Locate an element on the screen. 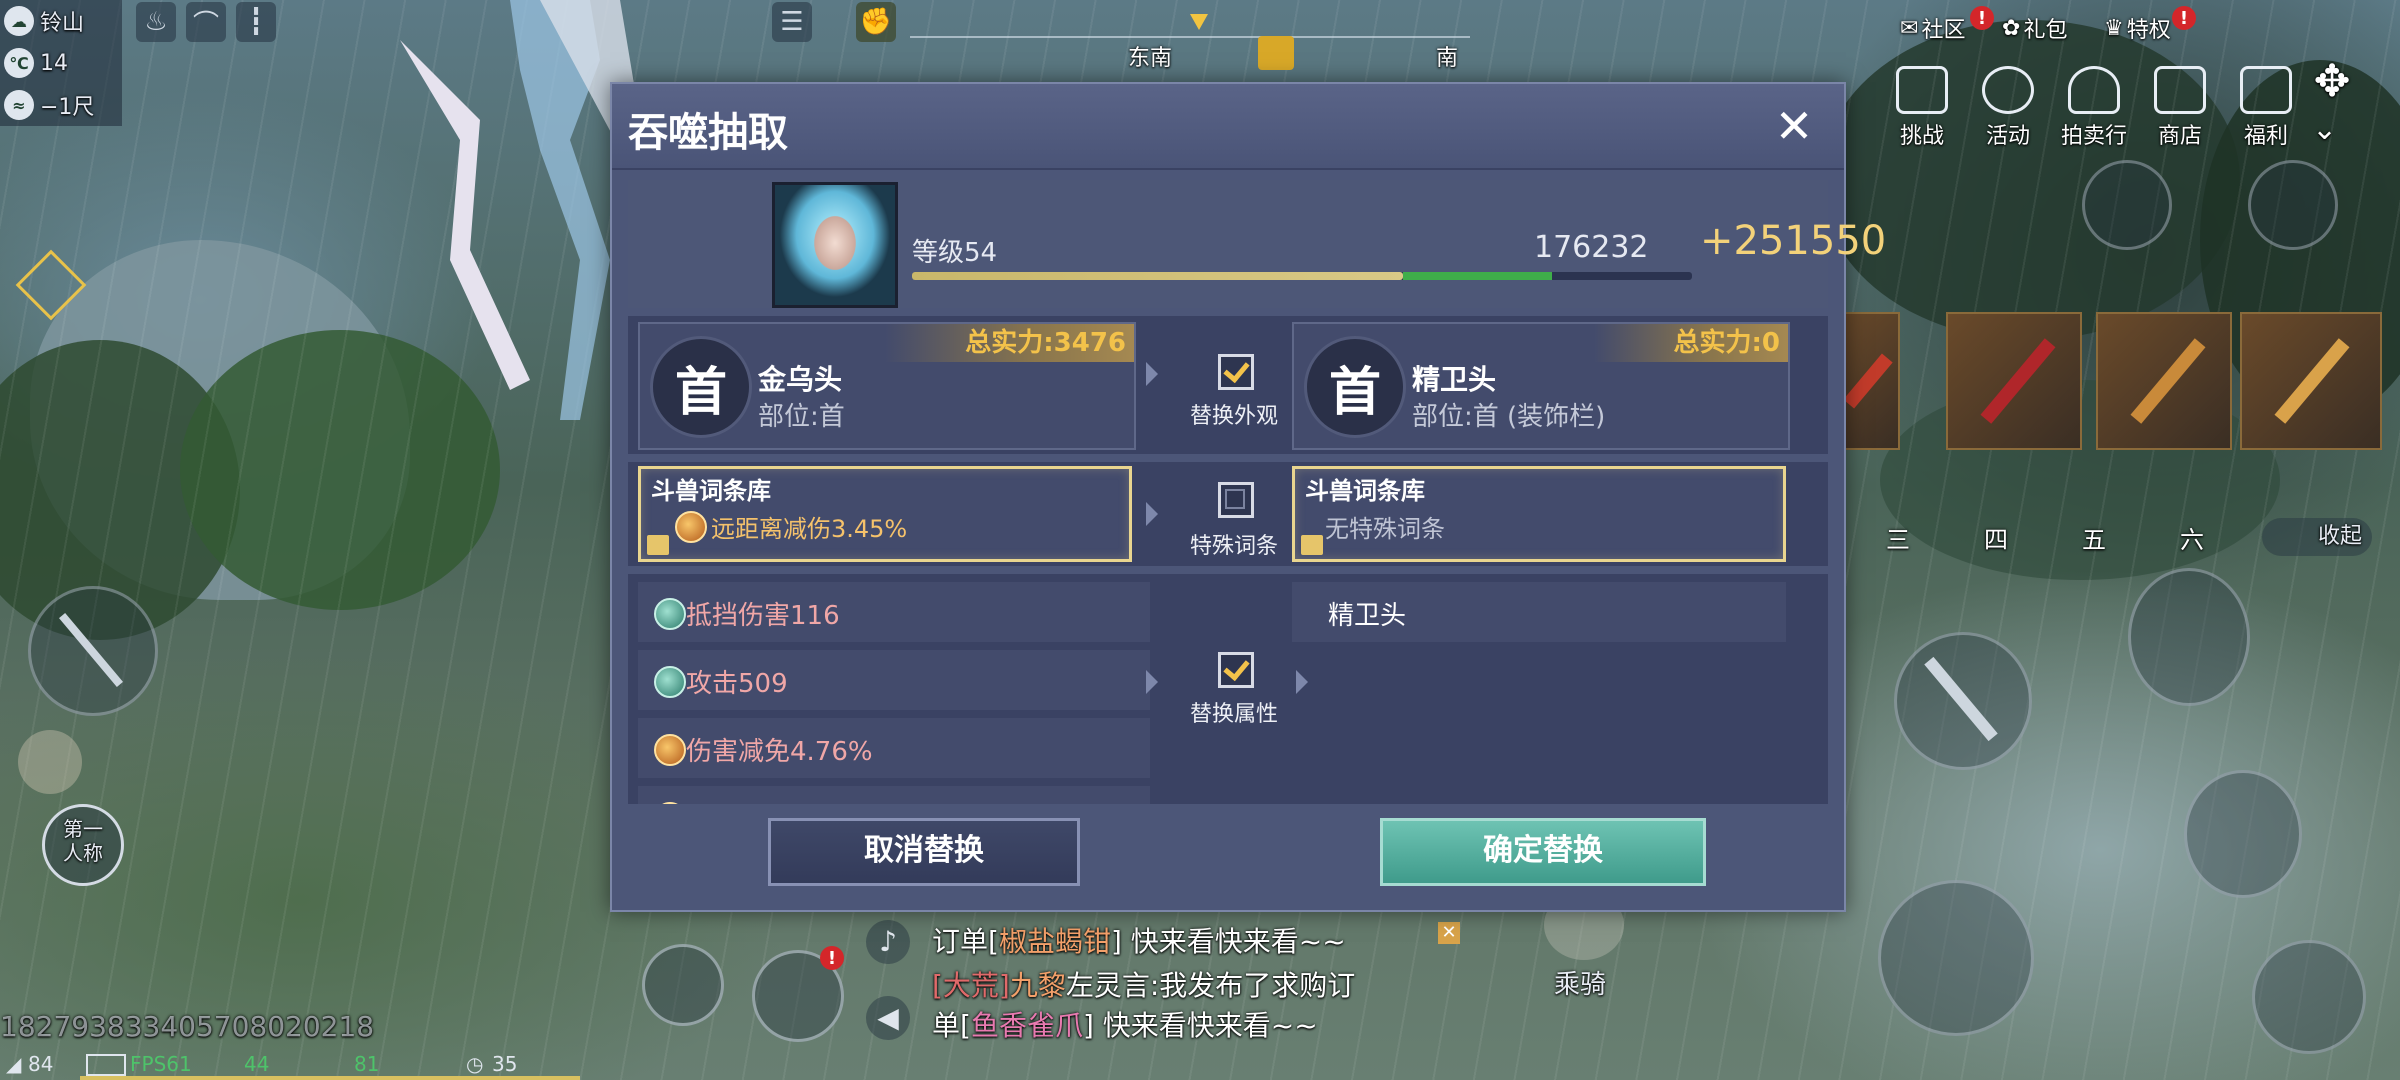  heading-marker-icon is located at coordinates (1199, 22).